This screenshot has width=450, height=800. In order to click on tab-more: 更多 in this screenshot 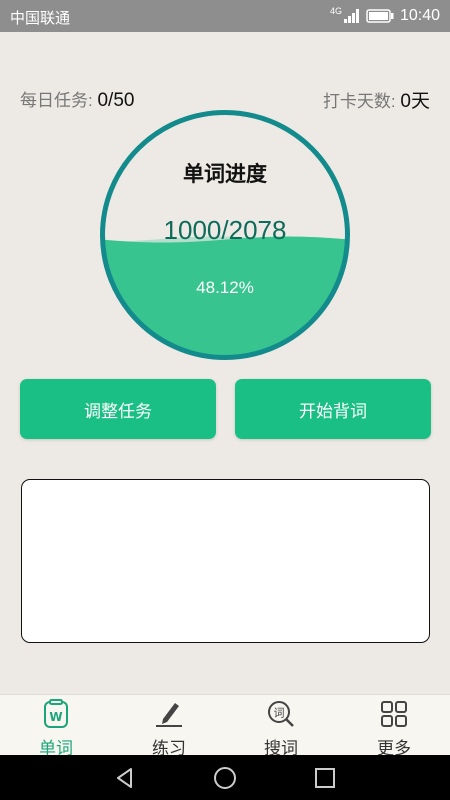, I will do `click(394, 726)`.